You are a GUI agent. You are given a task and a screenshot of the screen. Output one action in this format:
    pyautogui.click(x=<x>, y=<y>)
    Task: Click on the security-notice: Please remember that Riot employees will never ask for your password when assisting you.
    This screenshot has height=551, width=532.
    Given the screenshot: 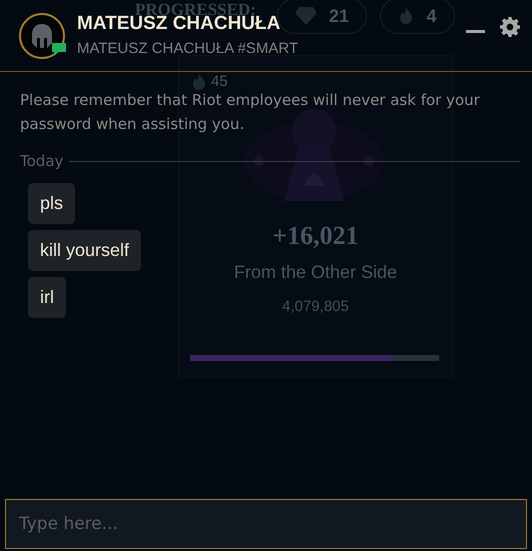 What is the action you would take?
    pyautogui.click(x=250, y=112)
    